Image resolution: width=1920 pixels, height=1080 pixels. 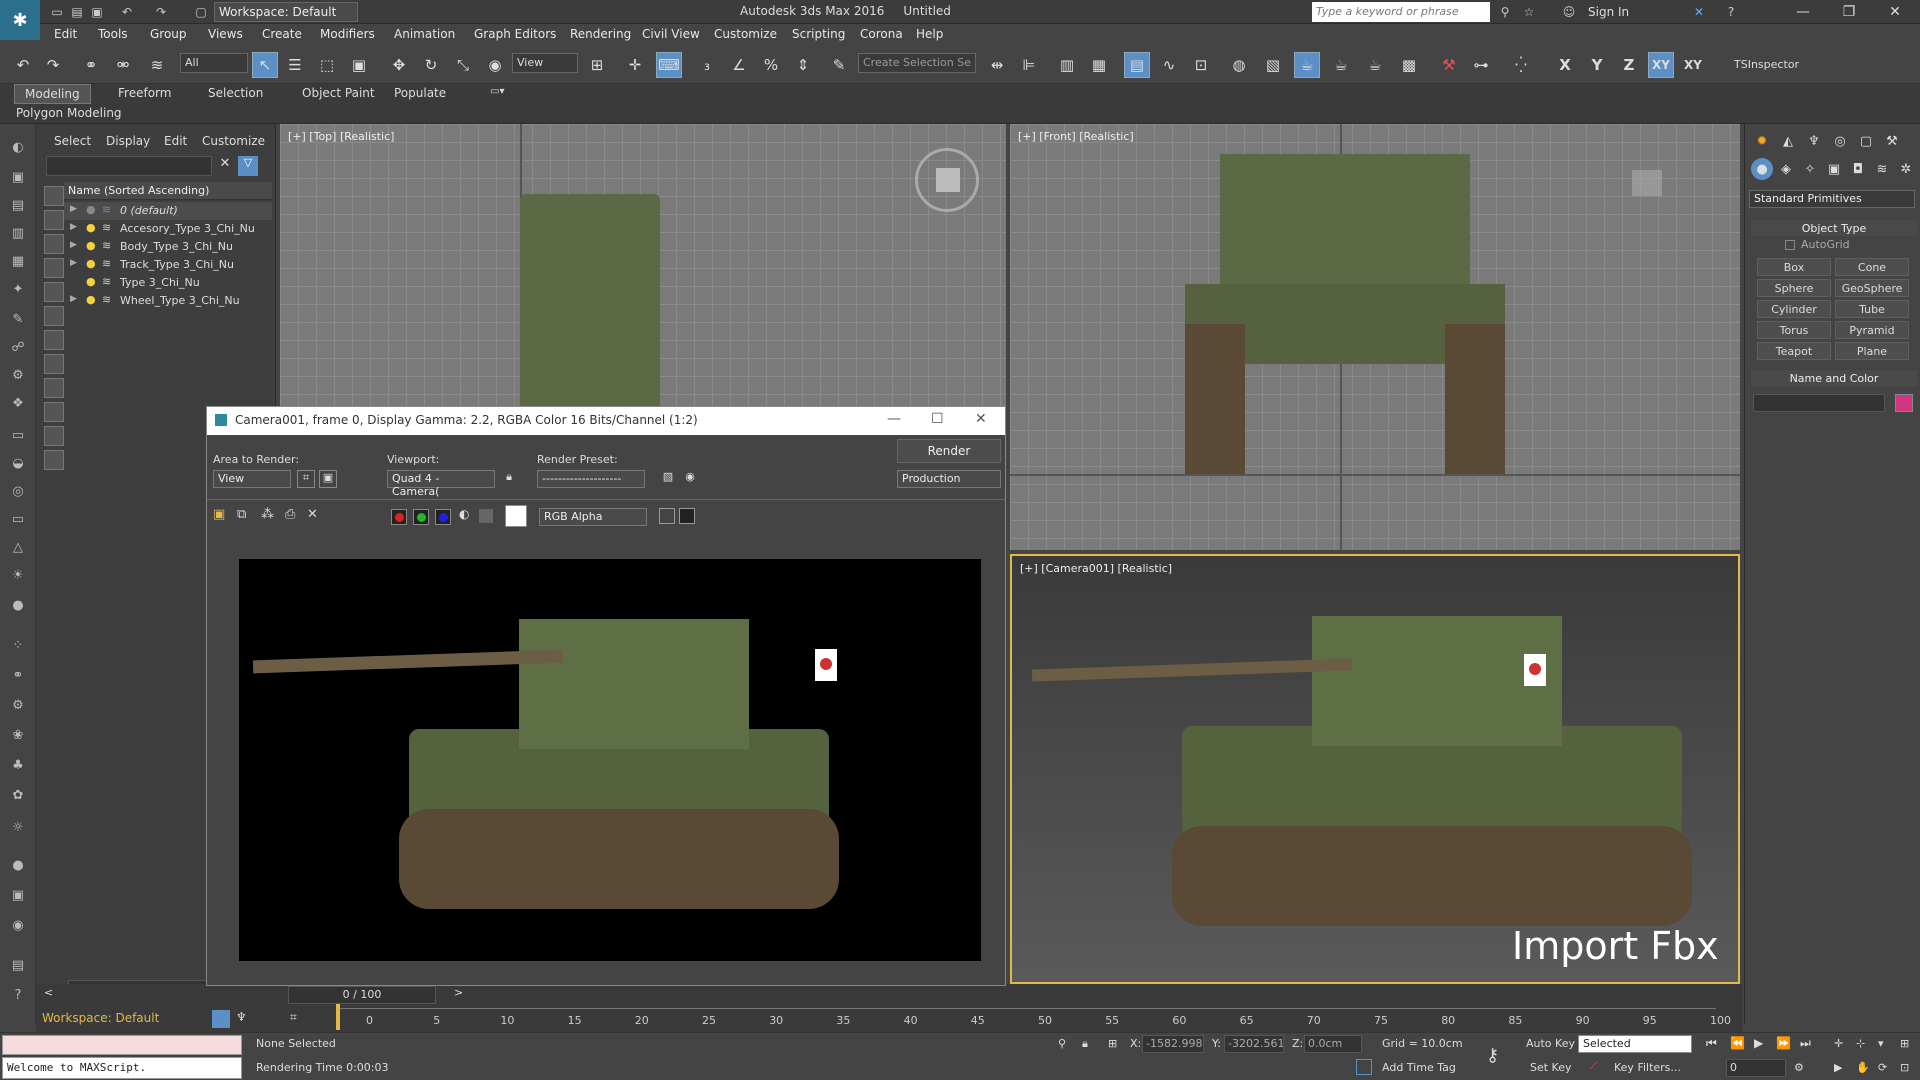 I want to click on utilities-tab-icon: ⚒, so click(x=1892, y=141).